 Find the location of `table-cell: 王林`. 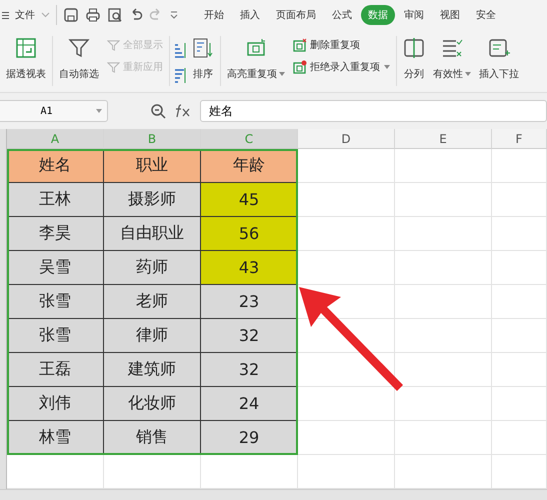

table-cell: 王林 is located at coordinates (55, 200).